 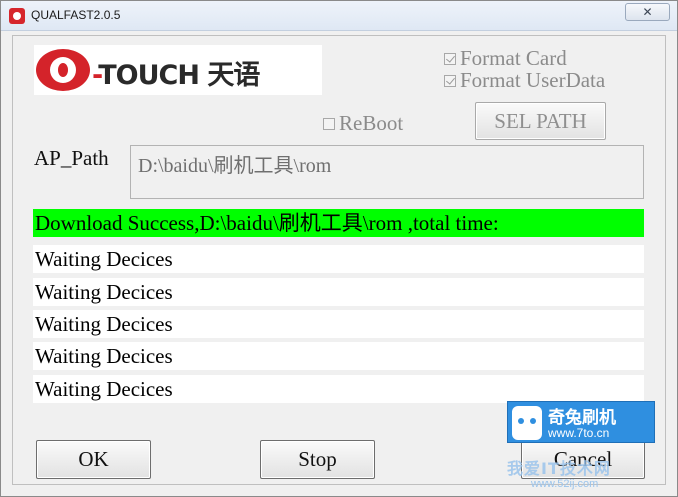 What do you see at coordinates (387, 172) in the screenshot?
I see `ap-path-field: D:\baidu\刷机工具\rom` at bounding box center [387, 172].